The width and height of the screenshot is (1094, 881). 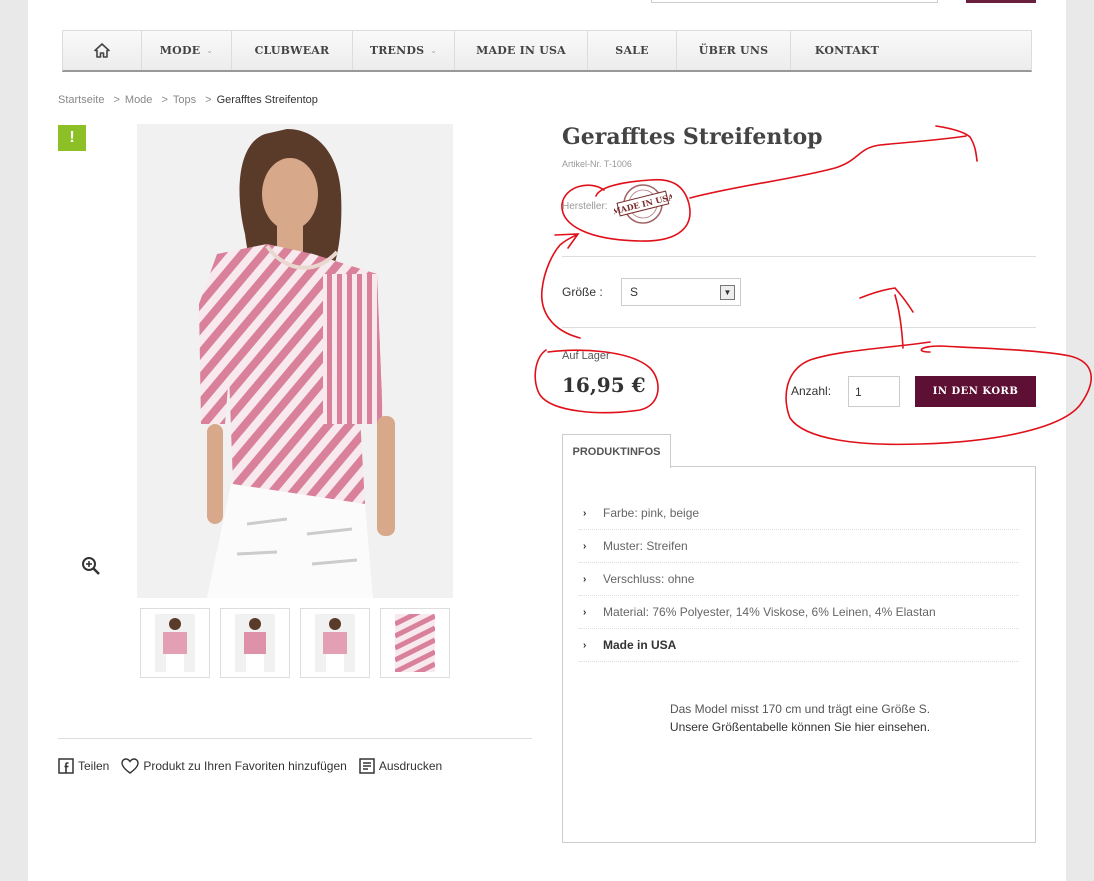 What do you see at coordinates (1001, 1) in the screenshot?
I see `header-button` at bounding box center [1001, 1].